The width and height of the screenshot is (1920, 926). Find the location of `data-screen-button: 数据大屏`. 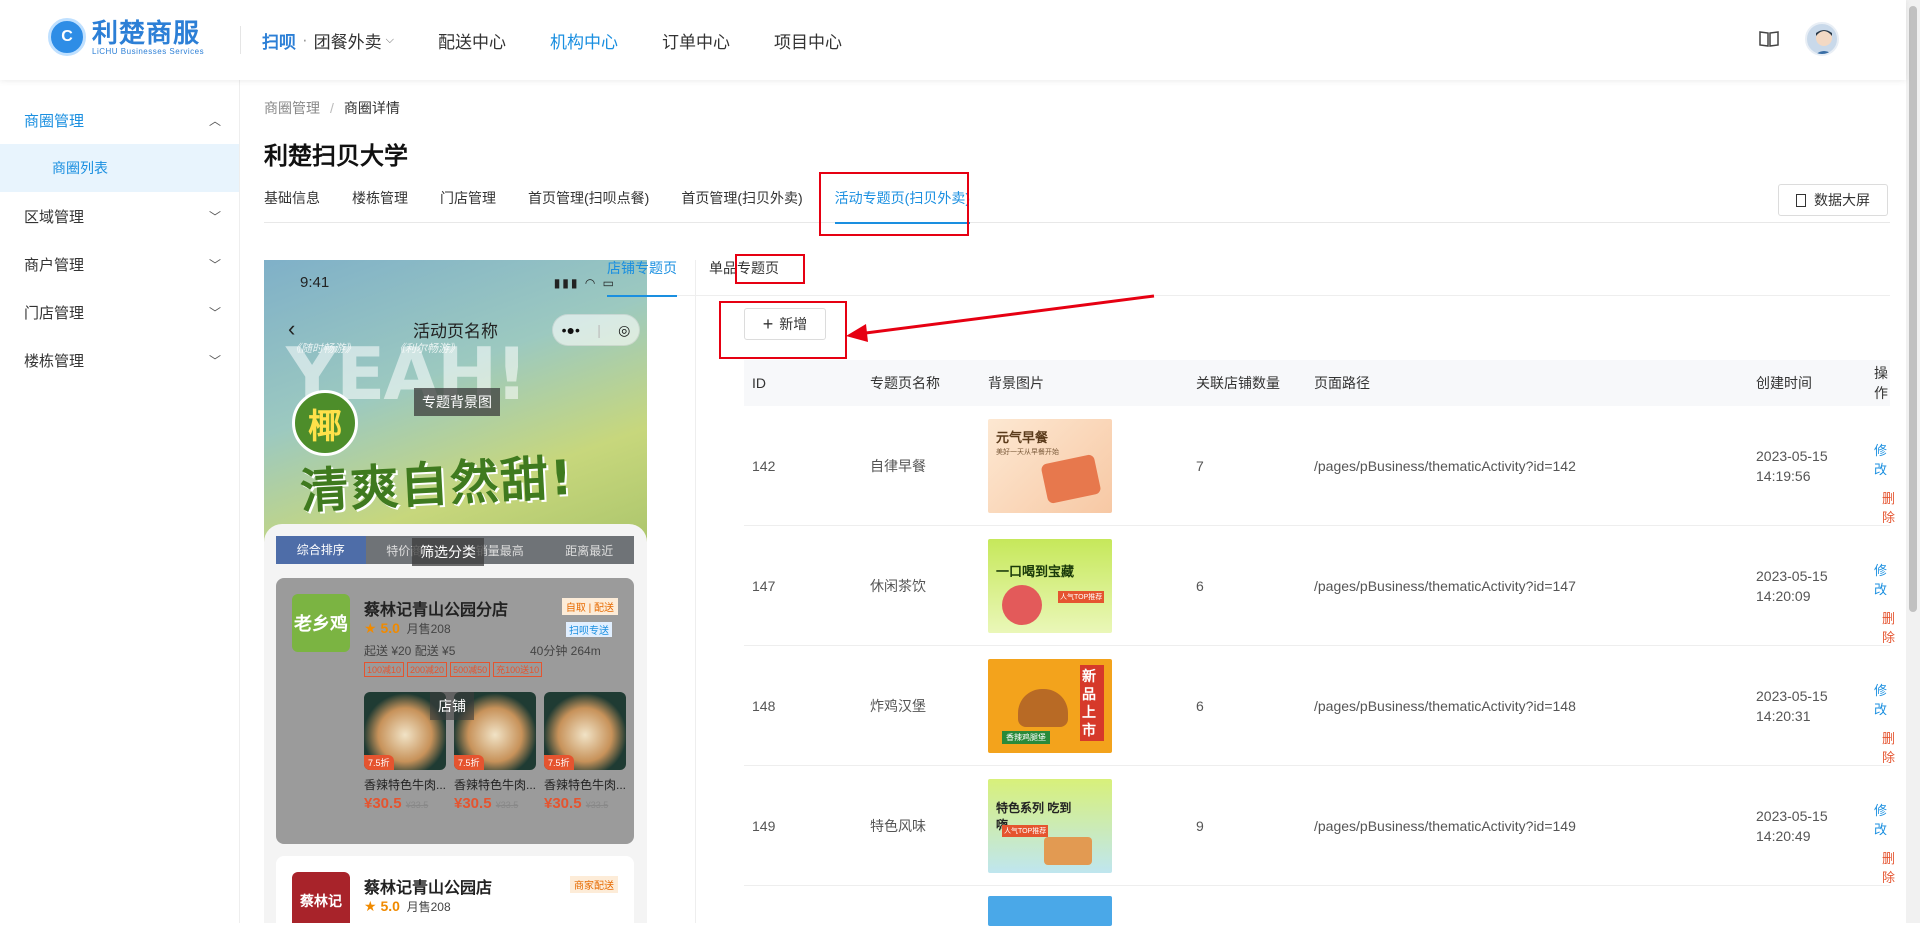

data-screen-button: 数据大屏 is located at coordinates (1833, 200).